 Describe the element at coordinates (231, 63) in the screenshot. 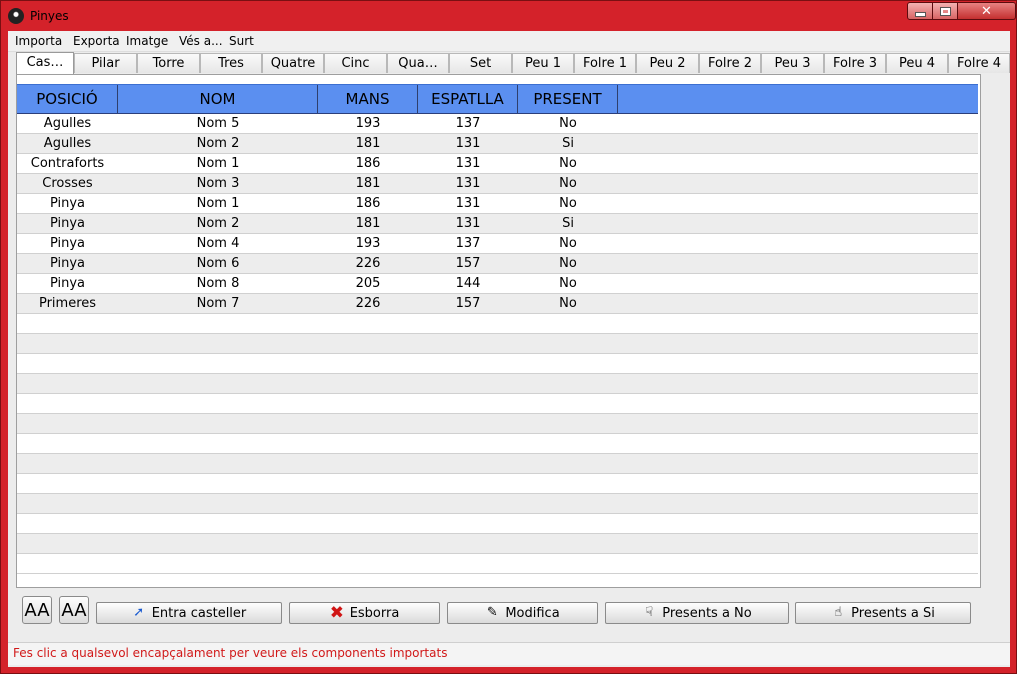

I see `tab-tres: Tres` at that location.